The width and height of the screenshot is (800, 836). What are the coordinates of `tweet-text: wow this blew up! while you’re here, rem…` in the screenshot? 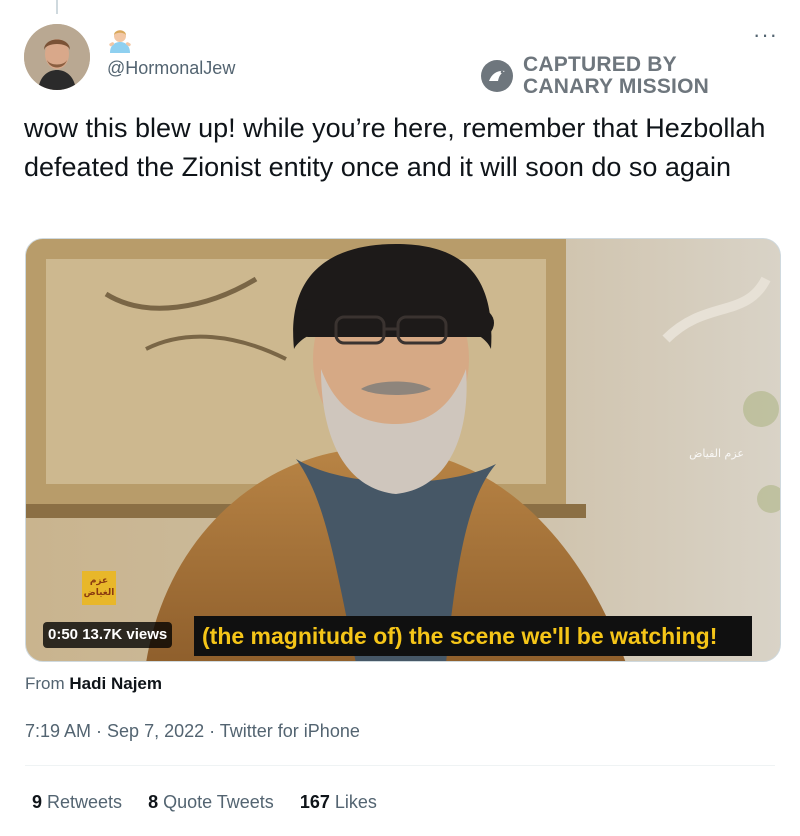 It's located at (395, 147).